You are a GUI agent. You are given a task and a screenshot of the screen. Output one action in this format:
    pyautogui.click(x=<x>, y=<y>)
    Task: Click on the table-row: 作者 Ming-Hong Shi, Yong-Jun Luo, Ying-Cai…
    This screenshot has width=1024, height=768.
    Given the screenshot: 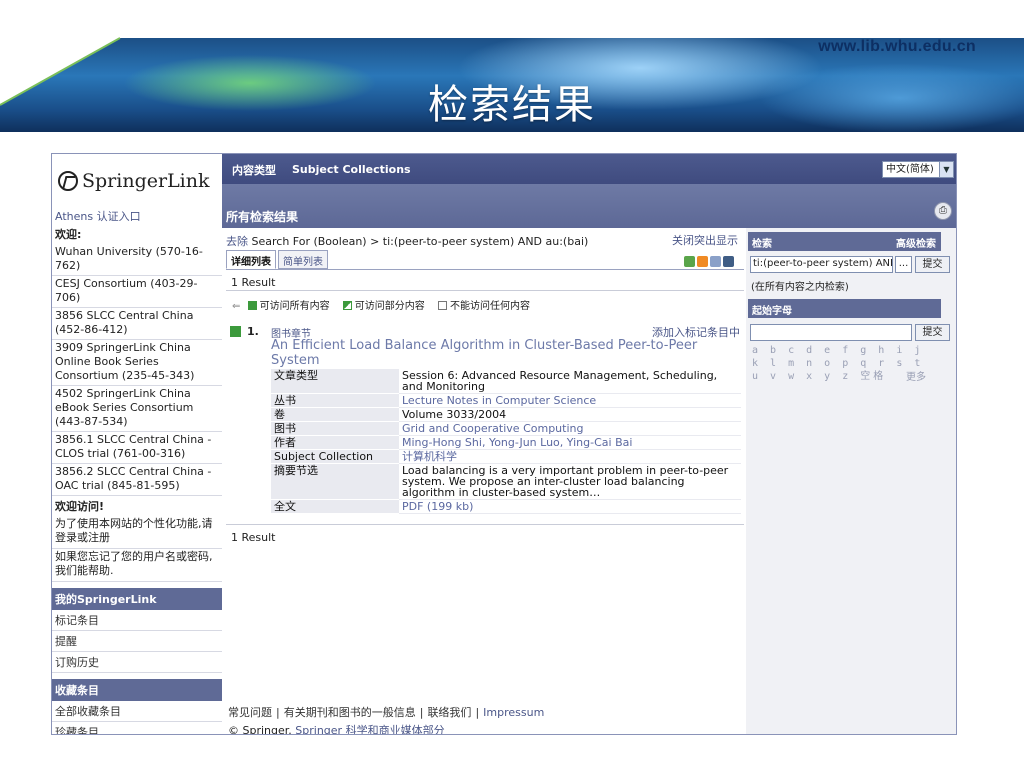 What is the action you would take?
    pyautogui.click(x=506, y=442)
    